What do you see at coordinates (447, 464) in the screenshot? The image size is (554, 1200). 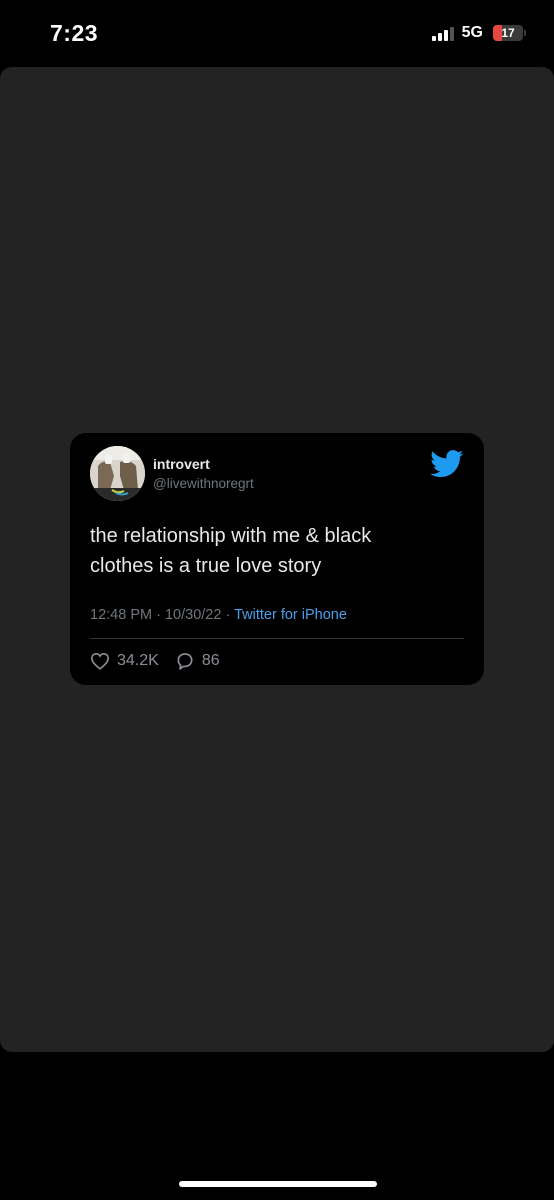 I see `twitter-bird-icon` at bounding box center [447, 464].